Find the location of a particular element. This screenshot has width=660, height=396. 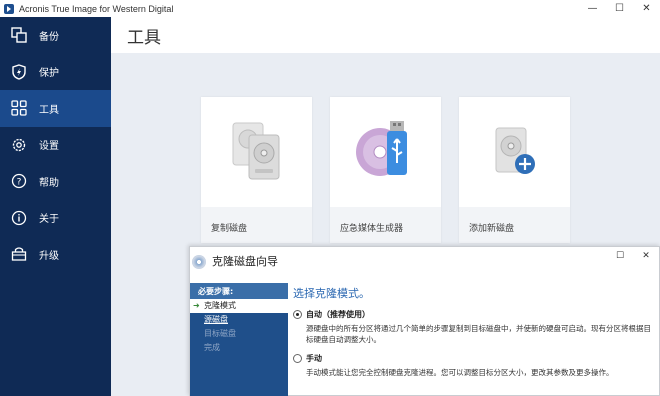

step-target-disk: 目标磁盘 is located at coordinates (220, 333).